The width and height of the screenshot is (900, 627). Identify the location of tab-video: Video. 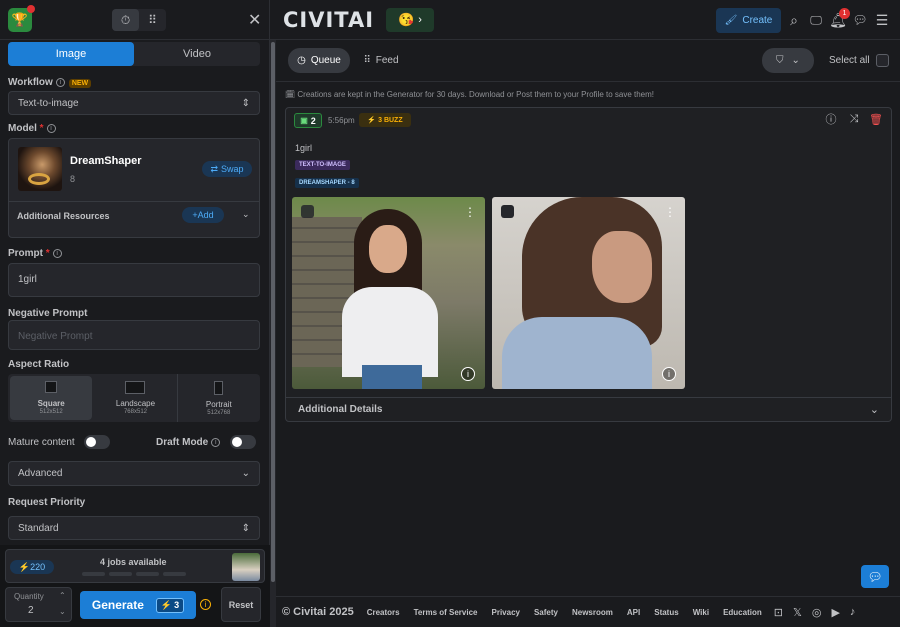
(197, 54).